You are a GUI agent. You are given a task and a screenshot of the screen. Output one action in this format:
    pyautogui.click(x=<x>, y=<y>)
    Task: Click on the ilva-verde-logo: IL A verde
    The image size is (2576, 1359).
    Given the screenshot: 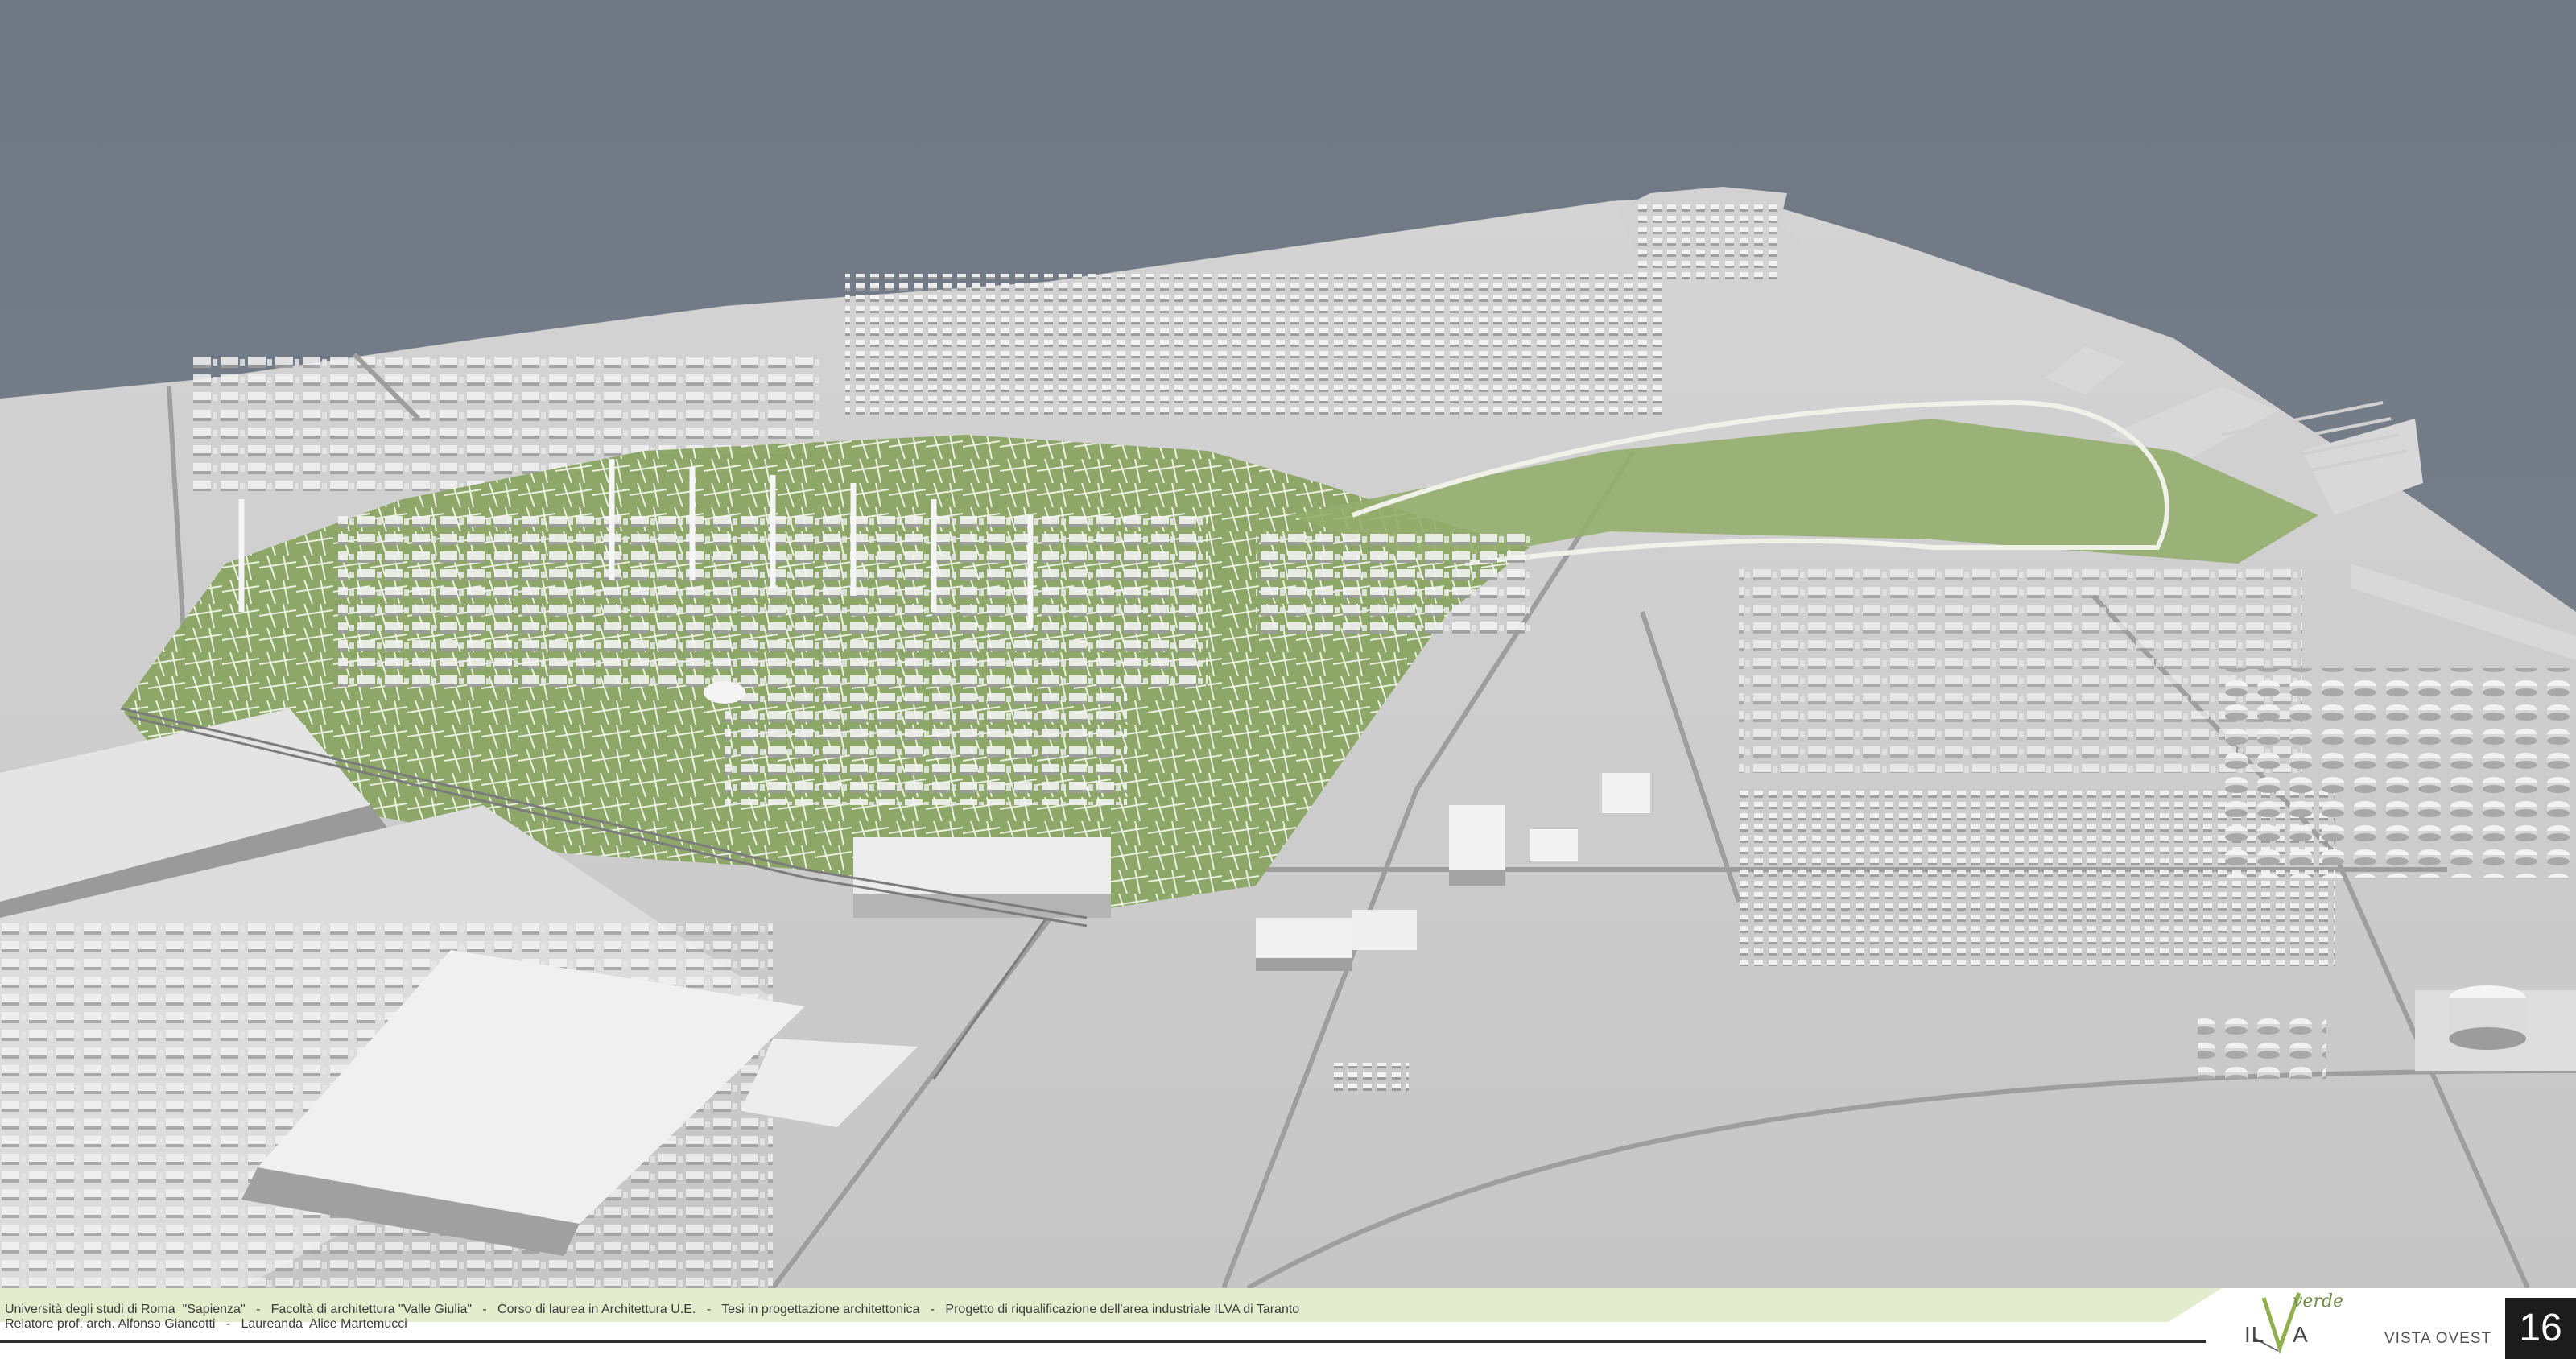 What is the action you would take?
    pyautogui.click(x=2286, y=1322)
    